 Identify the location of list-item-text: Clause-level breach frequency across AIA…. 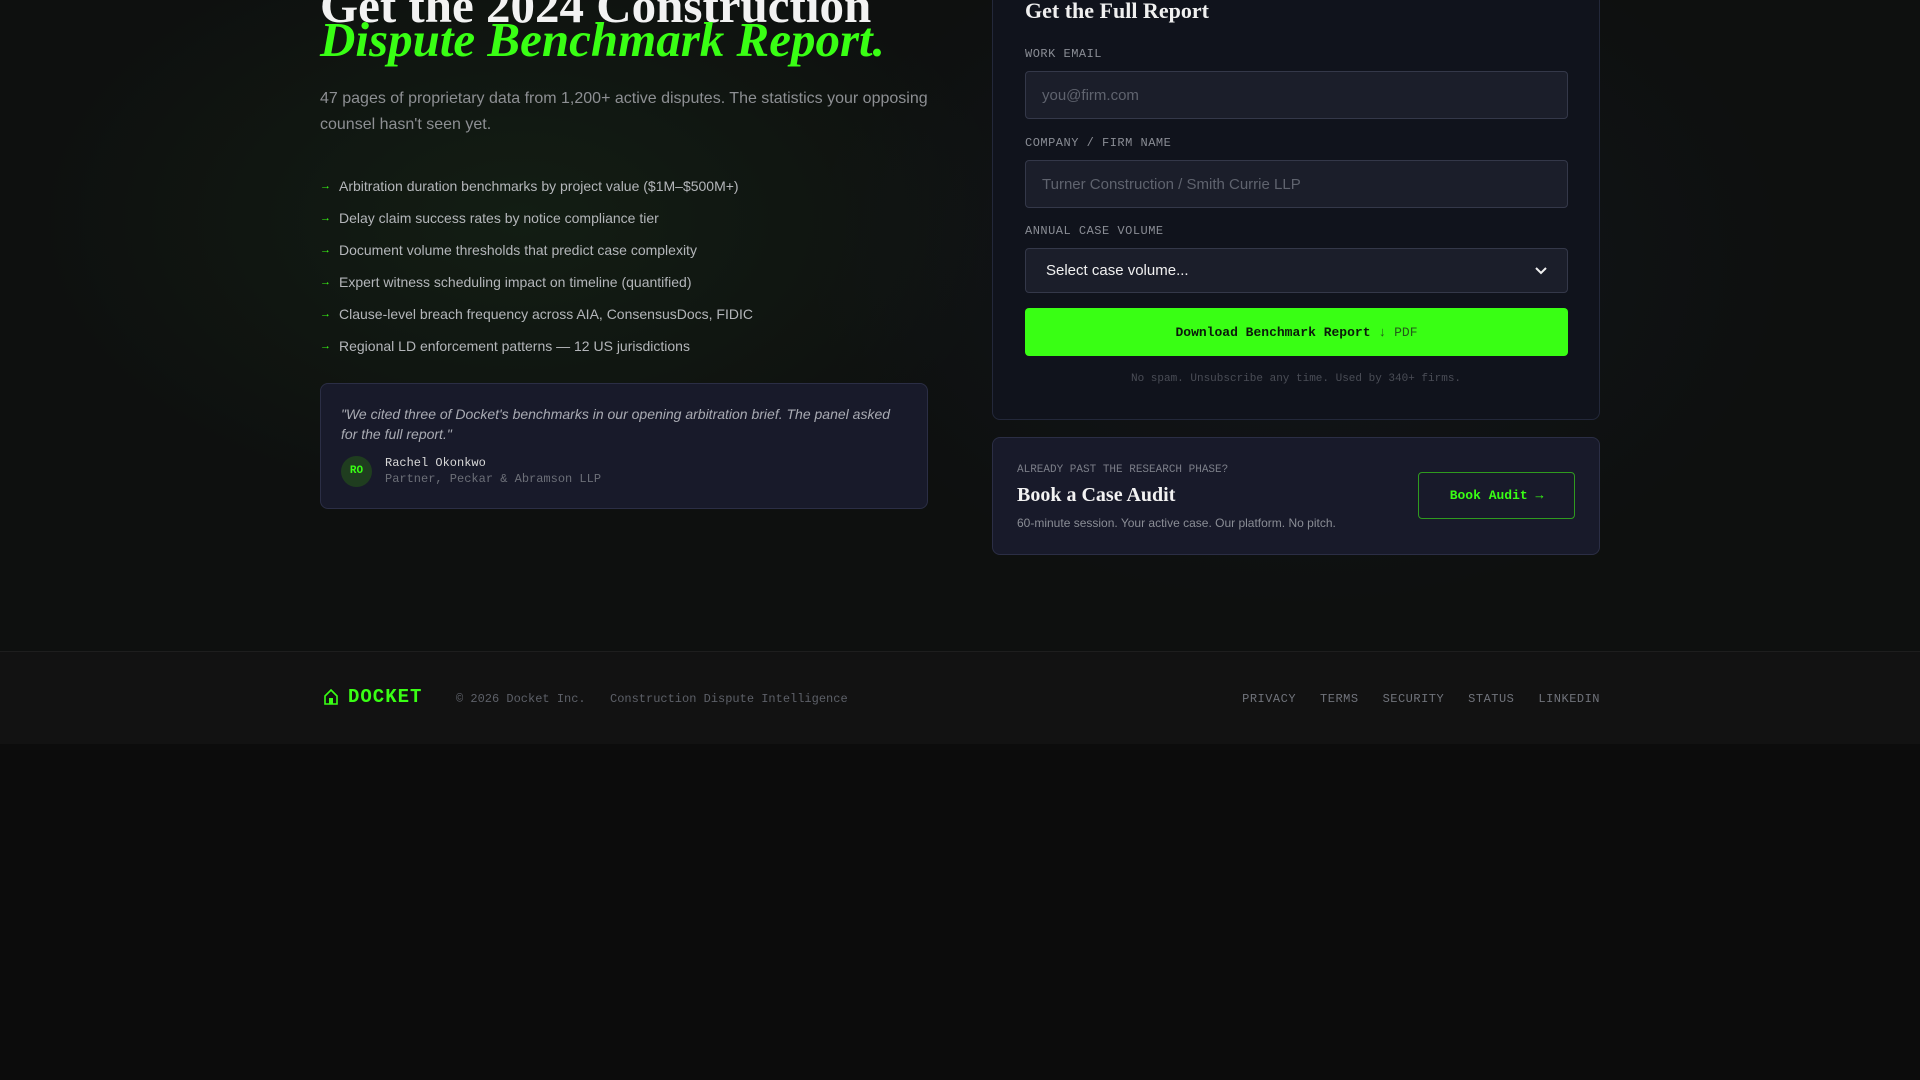
(546, 314).